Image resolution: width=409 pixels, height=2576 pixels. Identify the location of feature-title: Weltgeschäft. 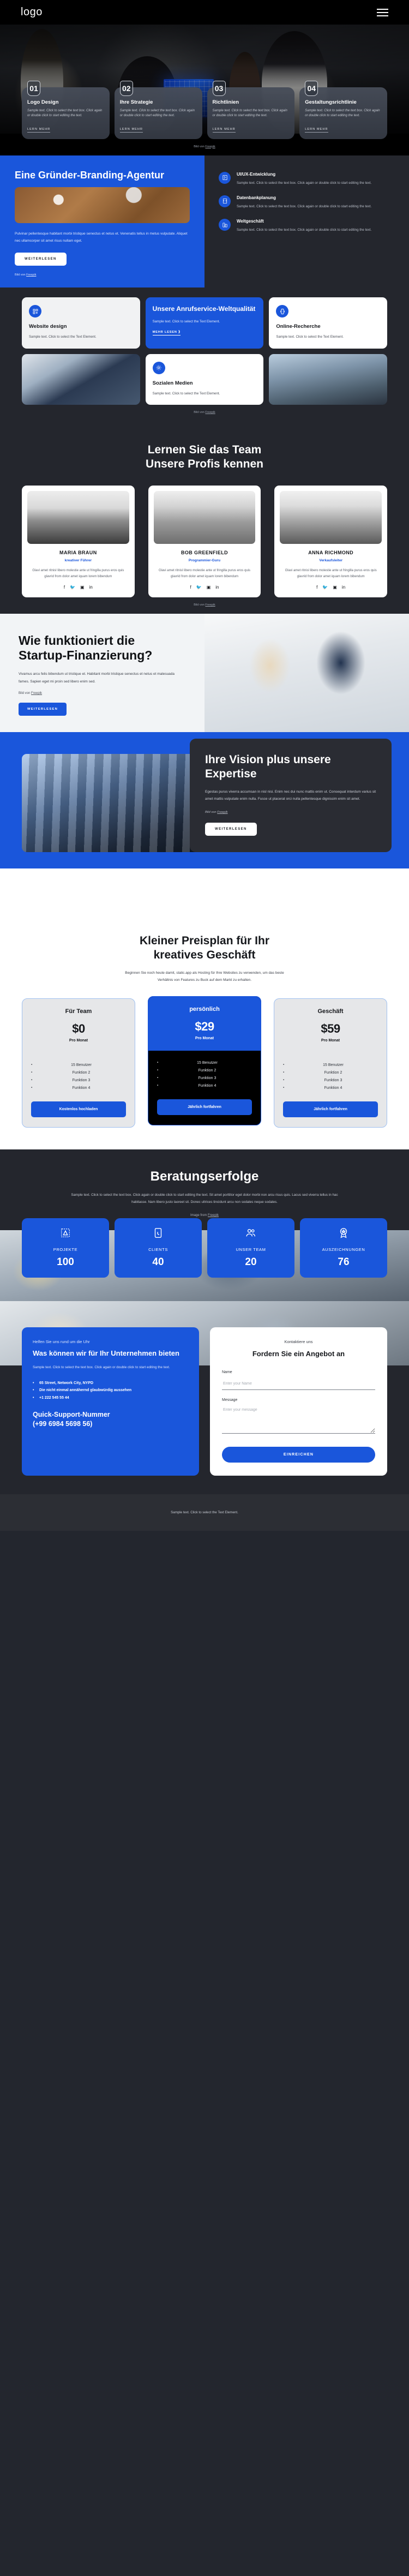
(250, 221).